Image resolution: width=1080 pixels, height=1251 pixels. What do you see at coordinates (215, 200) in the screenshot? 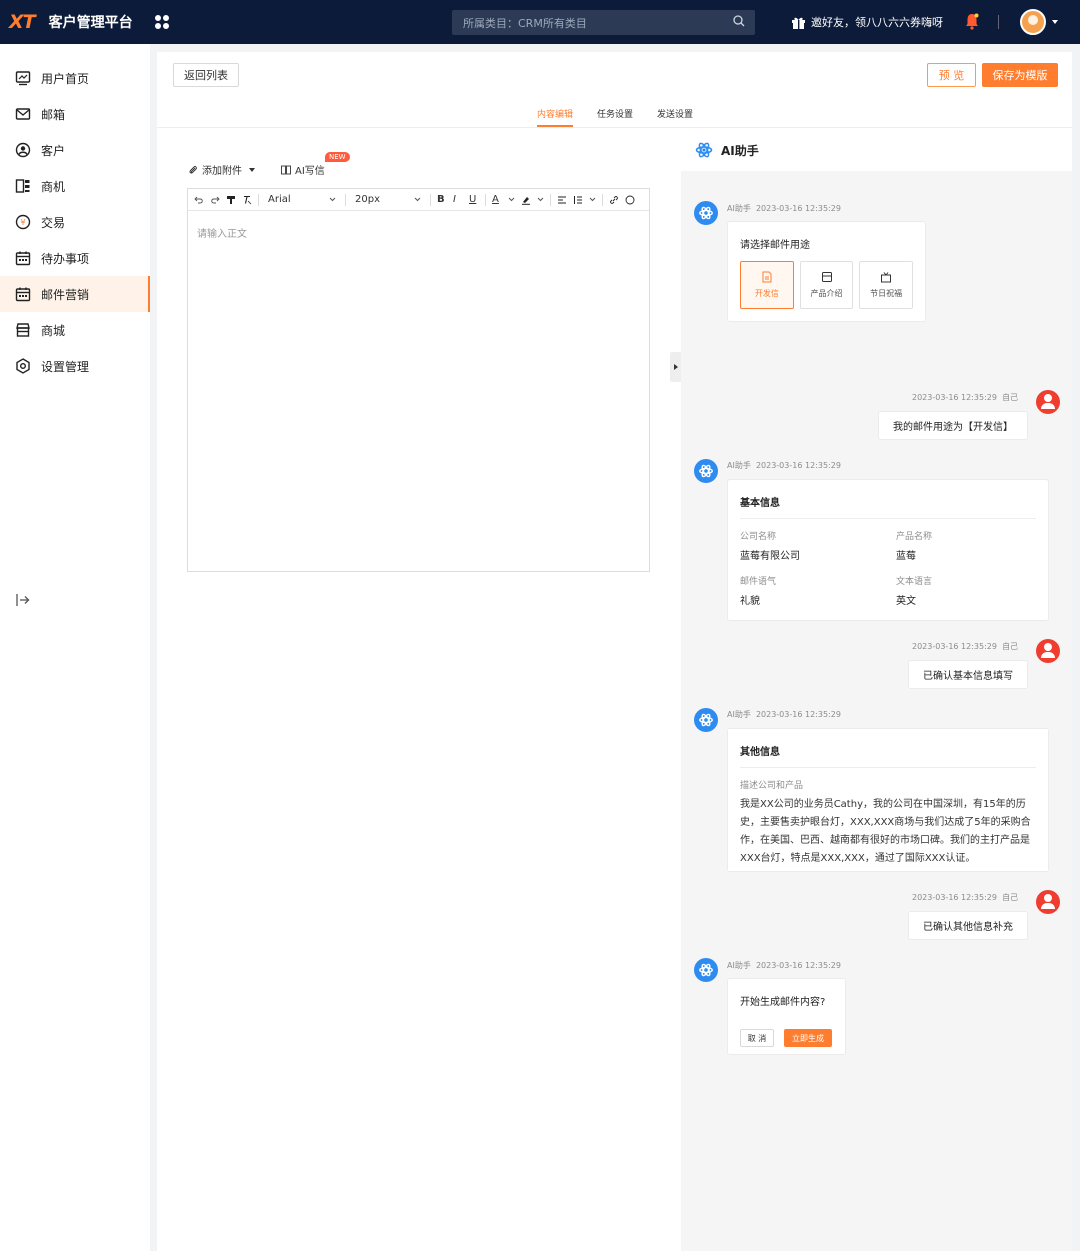
I see `redo-icon` at bounding box center [215, 200].